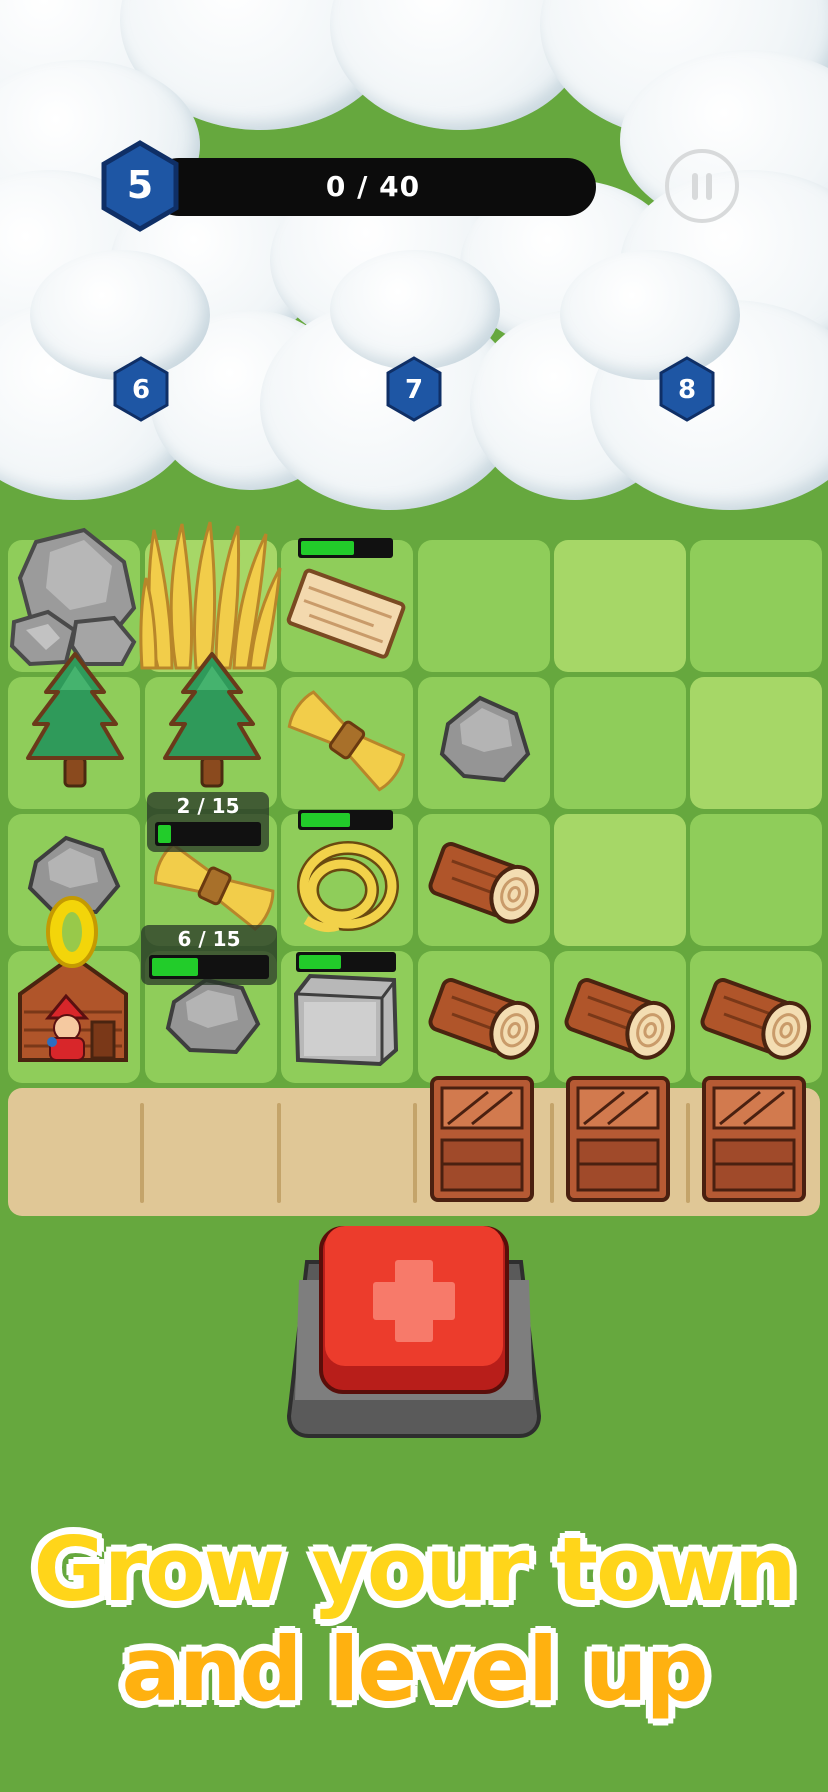 The image size is (828, 1792). I want to click on spawn-item-button, so click(414, 1330).